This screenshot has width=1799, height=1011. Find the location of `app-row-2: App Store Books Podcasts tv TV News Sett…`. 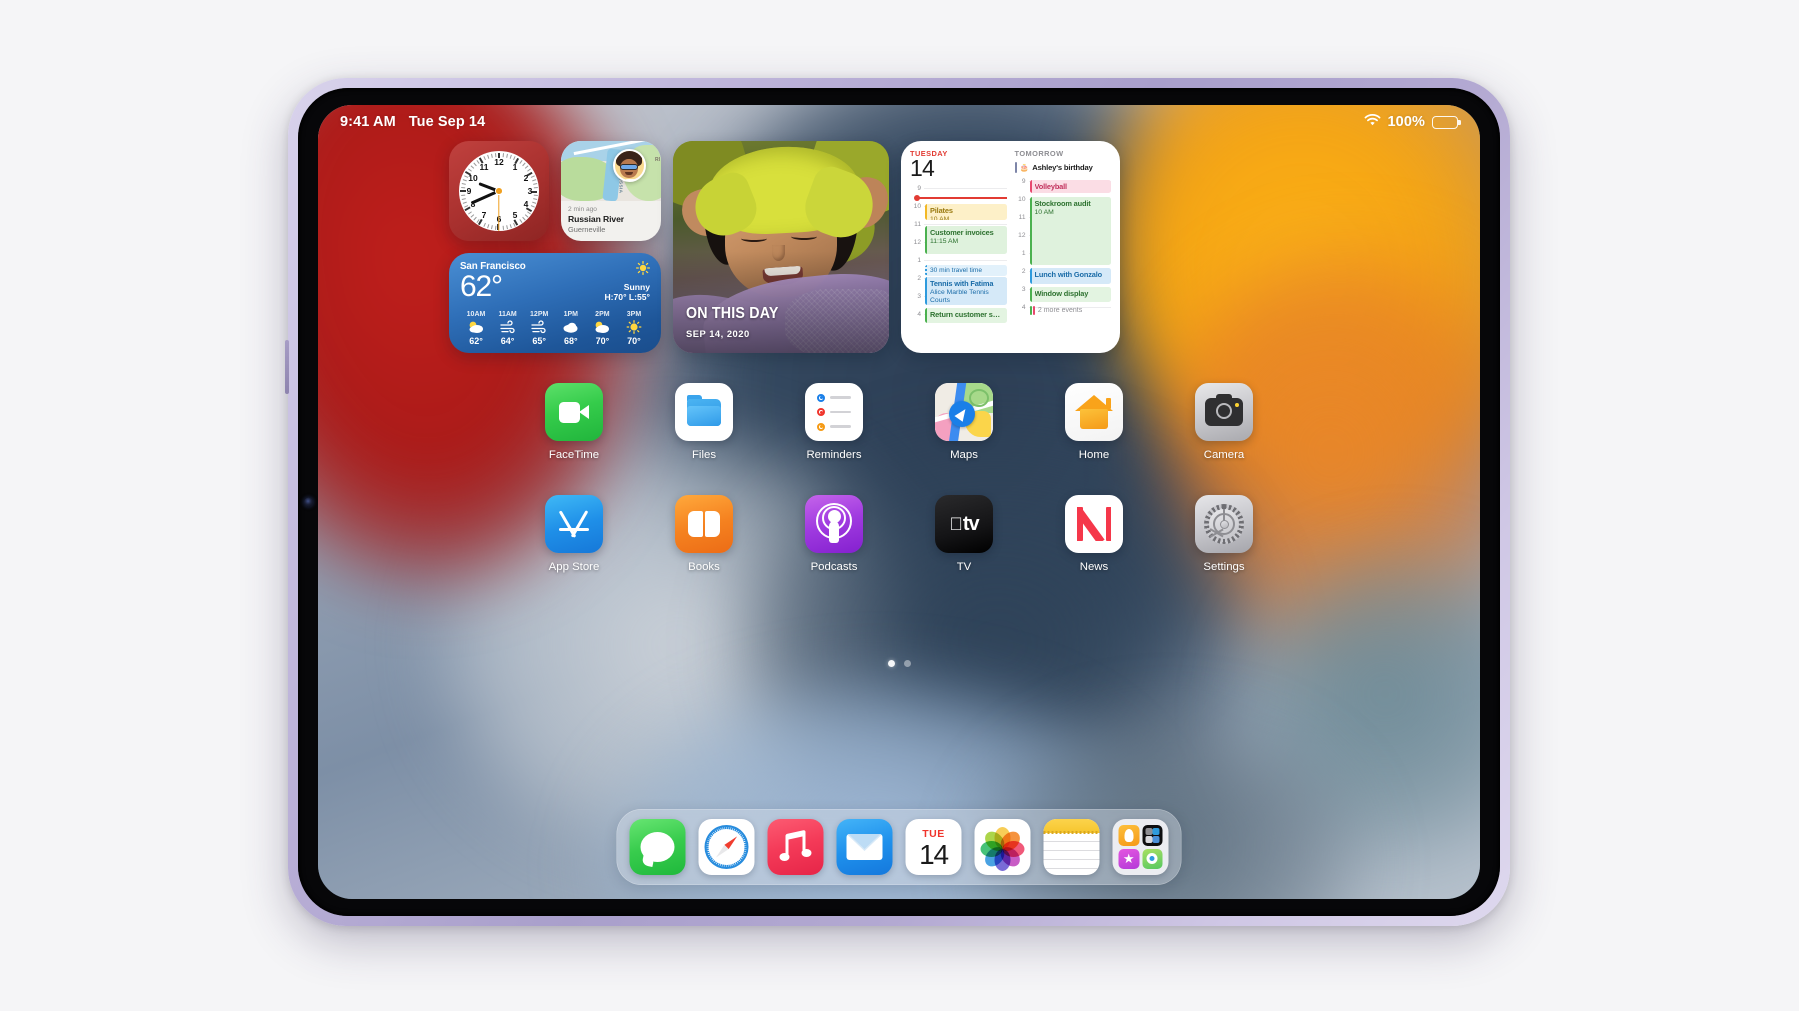

app-row-2: App Store Books Podcasts tv TV News Sett… is located at coordinates (899, 534).